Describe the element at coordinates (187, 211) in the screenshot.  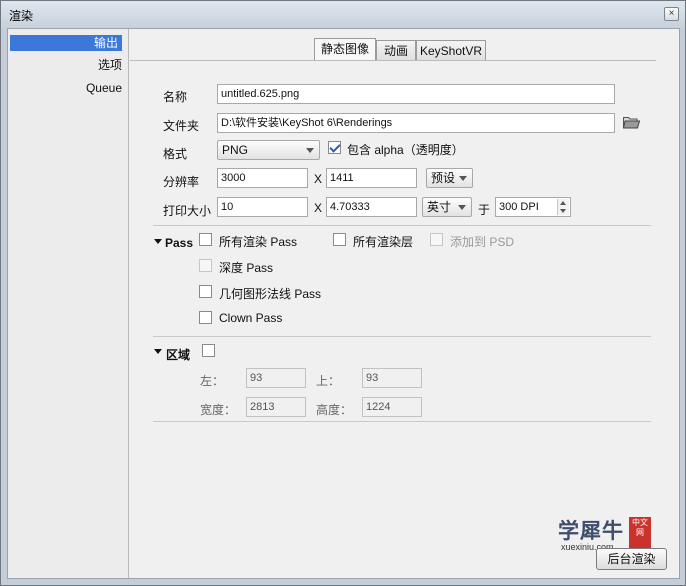
I see `print-size-label: 打印大小` at that location.